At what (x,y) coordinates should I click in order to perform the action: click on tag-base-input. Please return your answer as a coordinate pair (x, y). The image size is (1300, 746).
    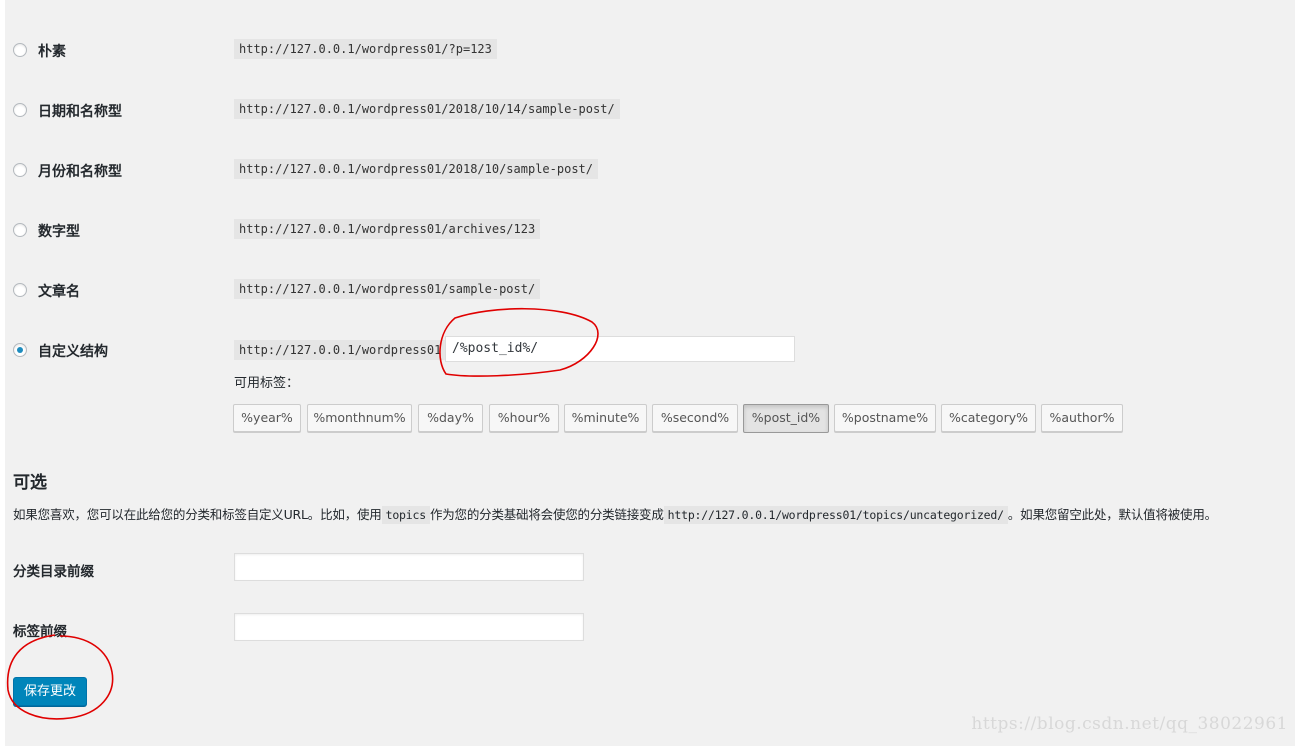
    Looking at the image, I should click on (409, 627).